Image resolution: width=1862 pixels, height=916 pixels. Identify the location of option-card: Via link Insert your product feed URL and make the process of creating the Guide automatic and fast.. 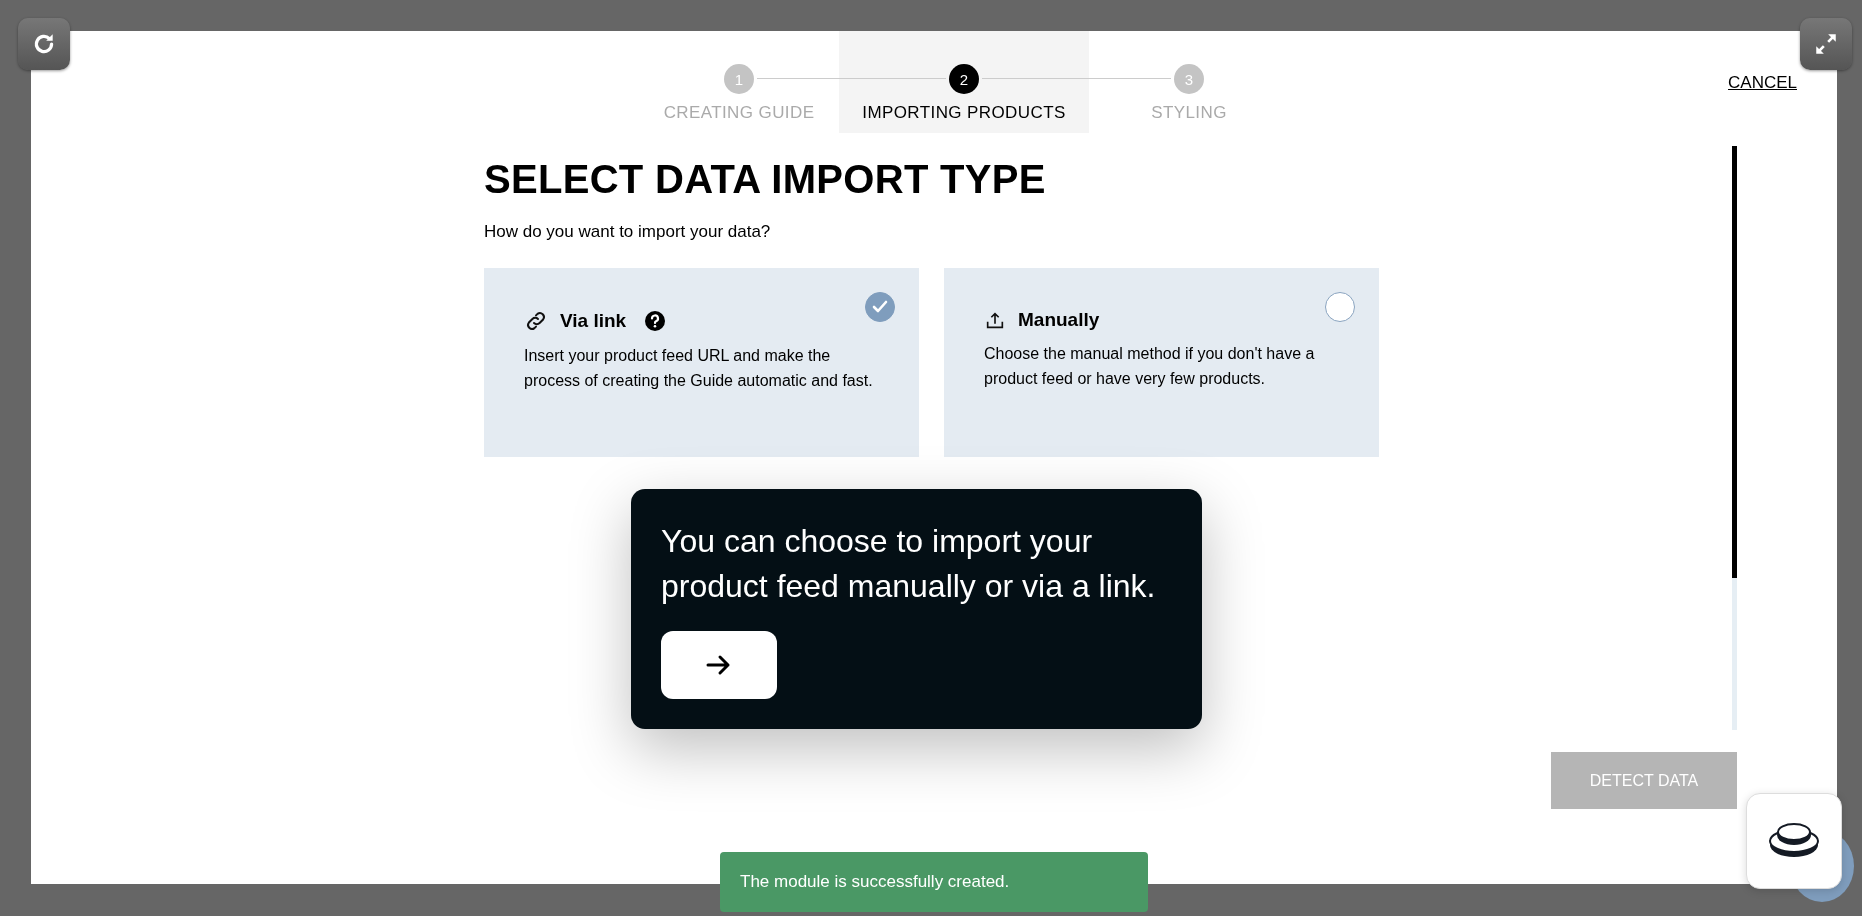
(701, 362).